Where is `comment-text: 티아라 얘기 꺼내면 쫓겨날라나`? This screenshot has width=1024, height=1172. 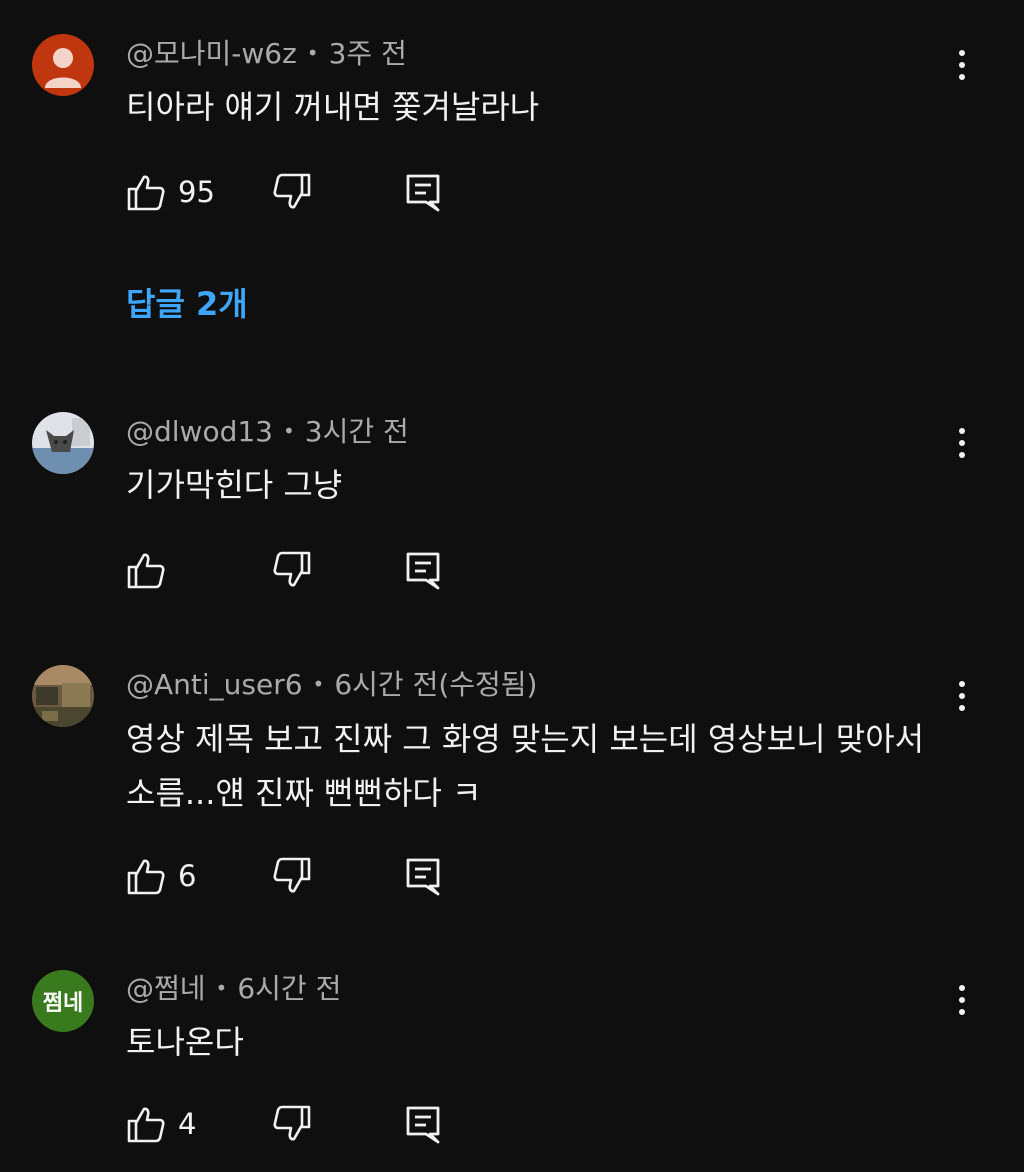 comment-text: 티아라 얘기 꺼내면 쫓겨날라나 is located at coordinates (333, 107).